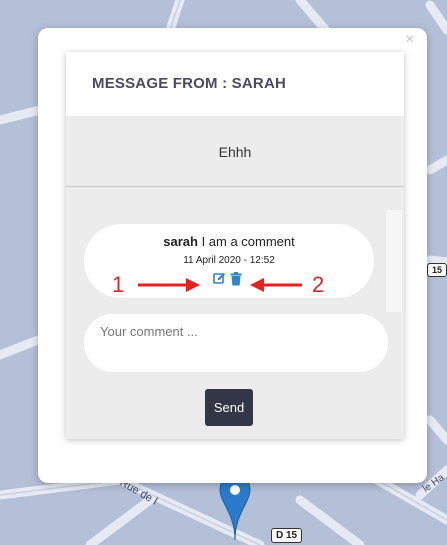 Image resolution: width=447 pixels, height=545 pixels. Describe the element at coordinates (219, 278) in the screenshot. I see `edit-icon` at that location.